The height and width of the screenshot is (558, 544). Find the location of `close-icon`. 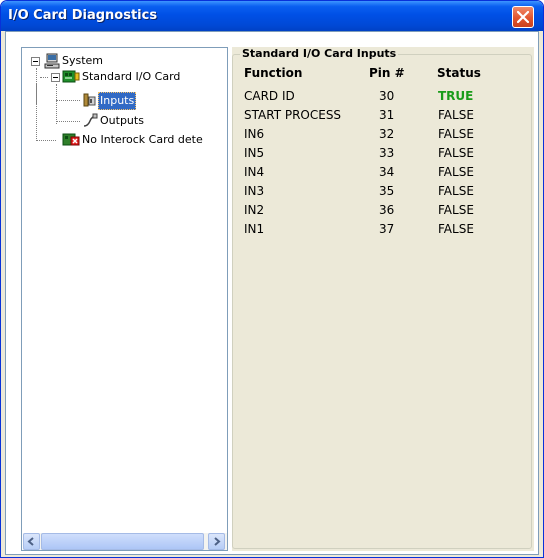

close-icon is located at coordinates (523, 17).